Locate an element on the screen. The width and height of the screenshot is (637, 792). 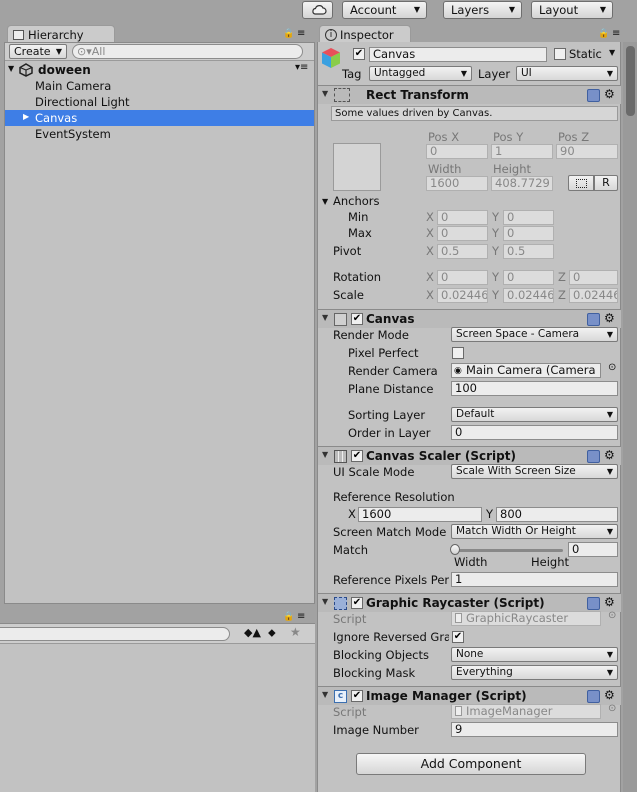
plane-distance-field: 100 is located at coordinates (534, 388).